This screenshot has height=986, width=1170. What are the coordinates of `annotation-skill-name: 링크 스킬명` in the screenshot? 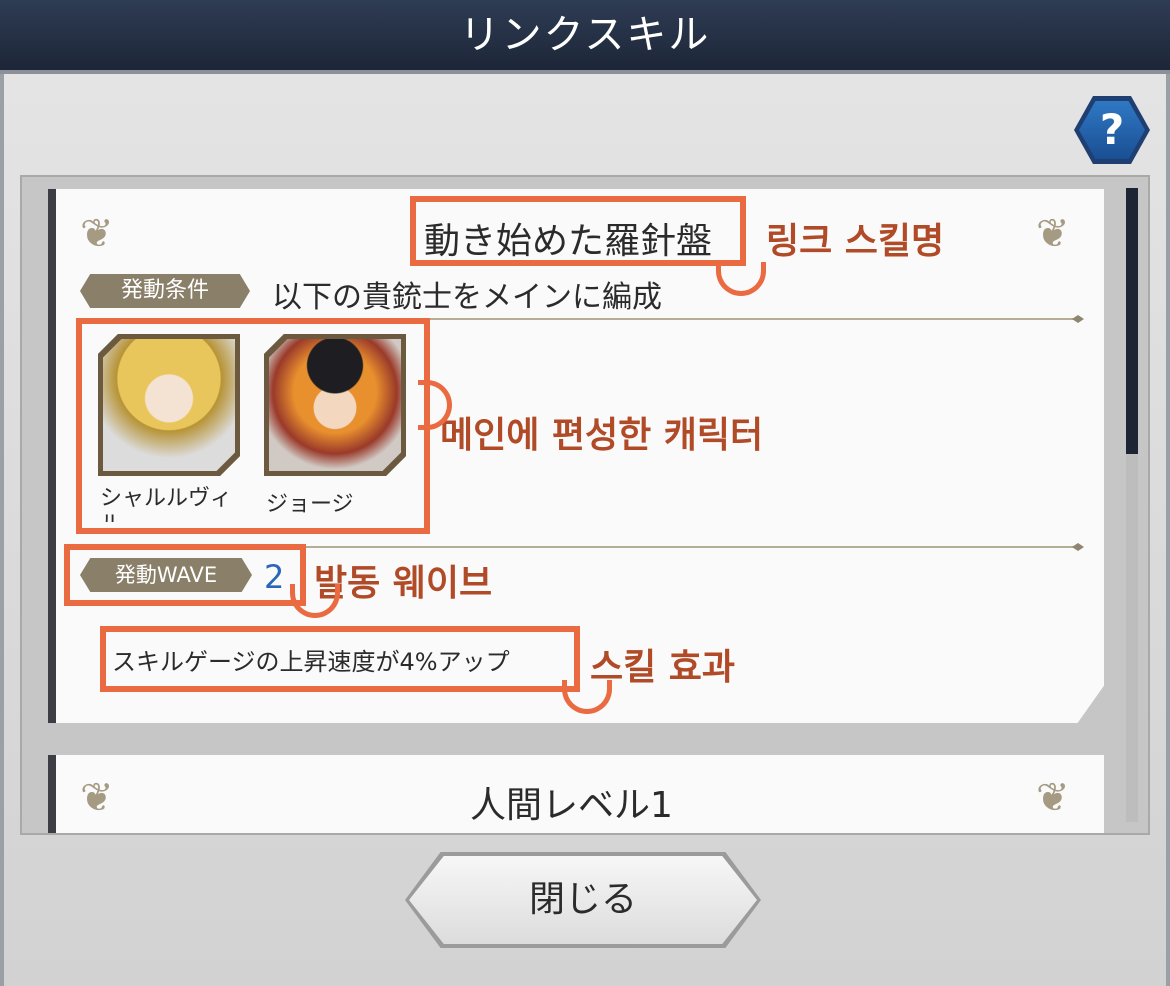 It's located at (855, 241).